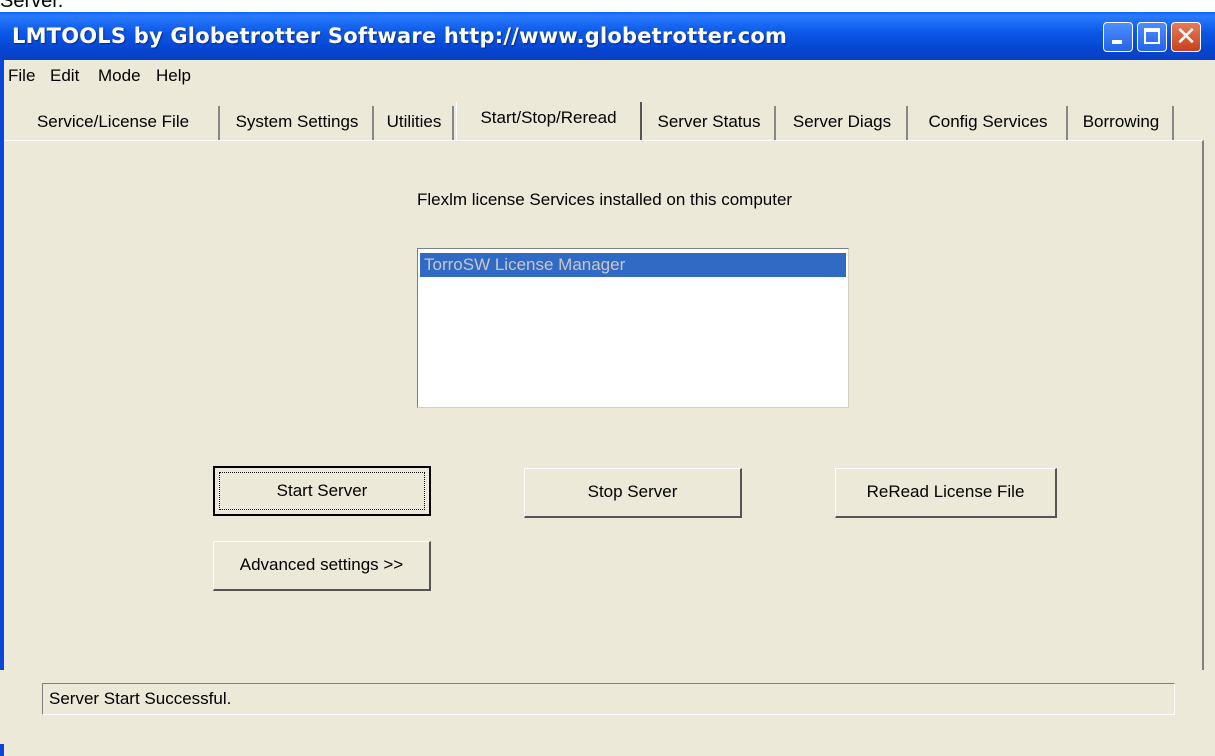 The width and height of the screenshot is (1215, 756). I want to click on tab-borrowing: Borrowing, so click(1122, 123).